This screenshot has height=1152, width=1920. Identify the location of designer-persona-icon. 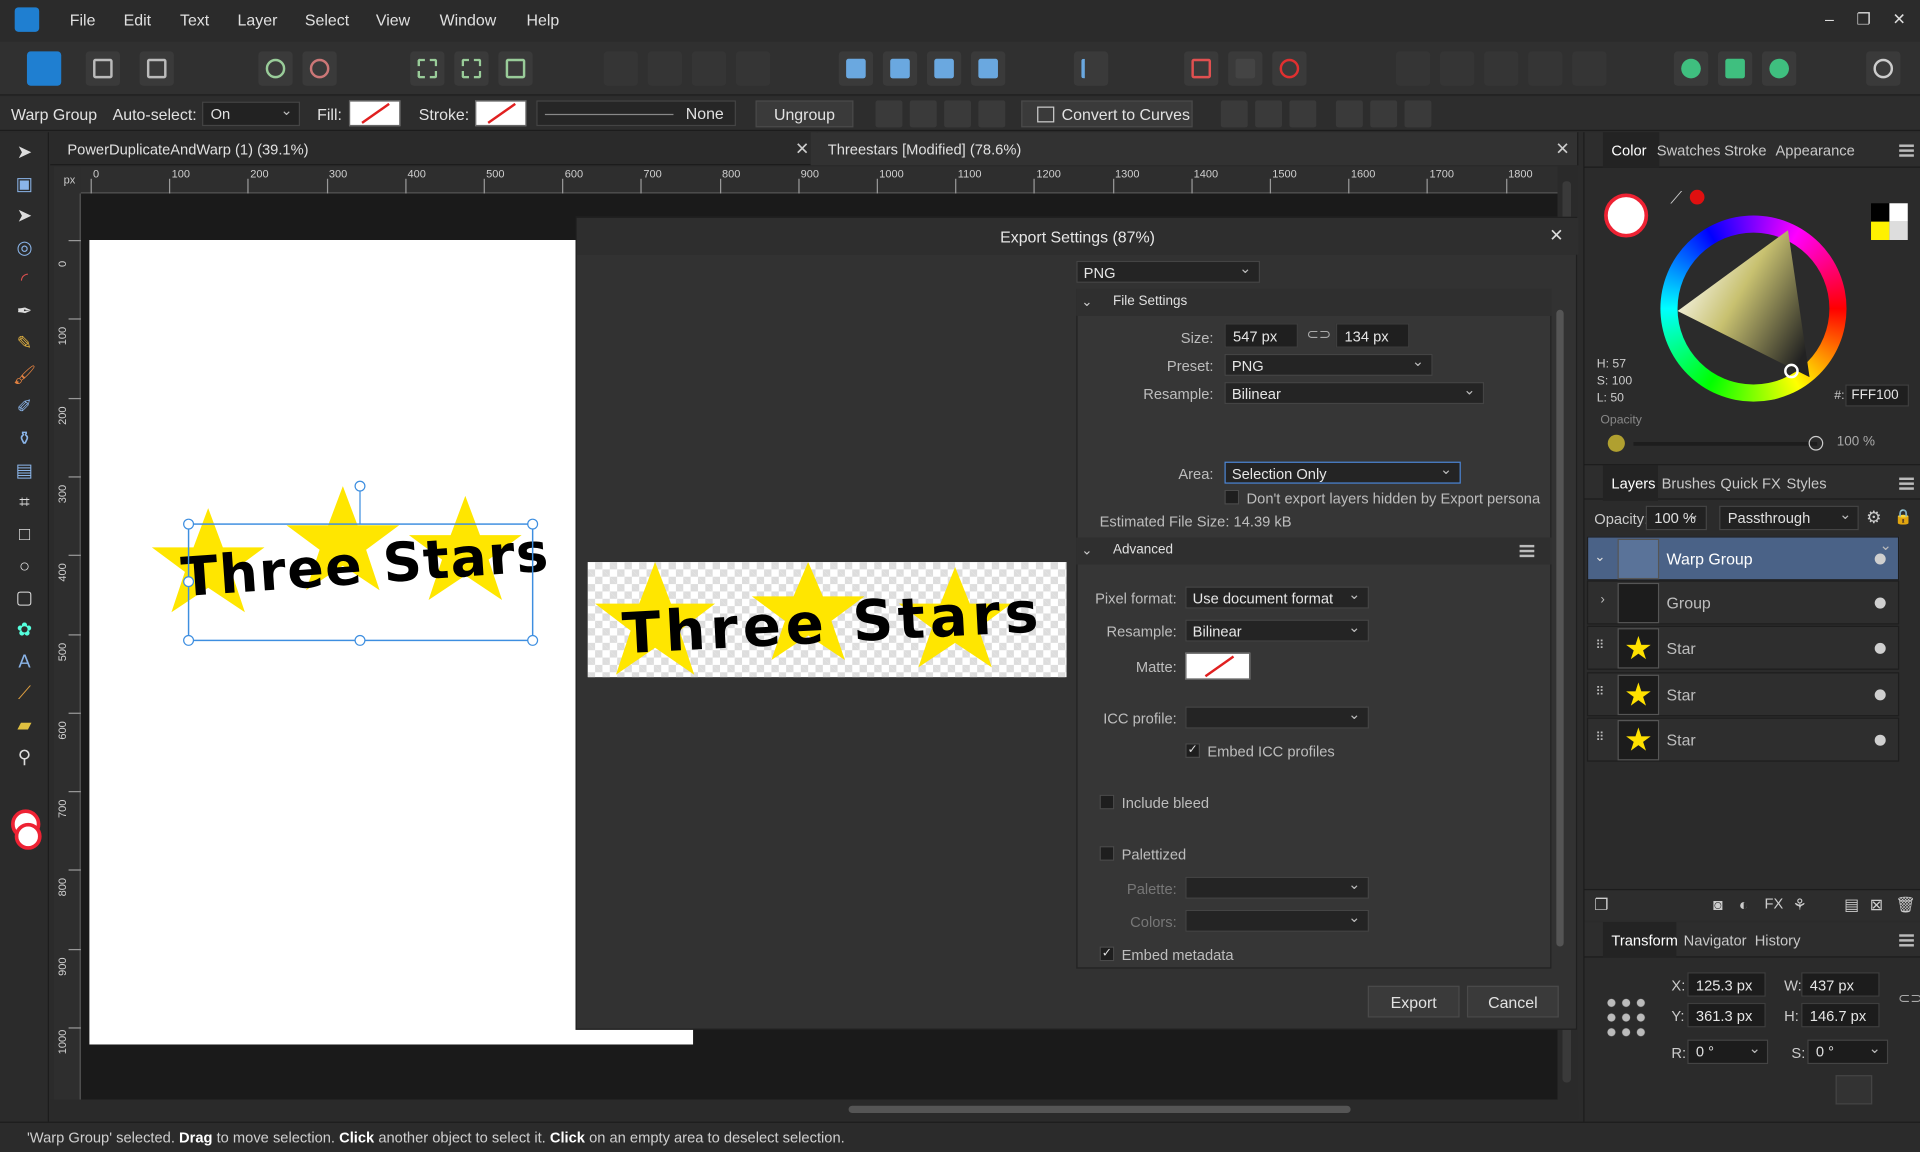
(44, 68).